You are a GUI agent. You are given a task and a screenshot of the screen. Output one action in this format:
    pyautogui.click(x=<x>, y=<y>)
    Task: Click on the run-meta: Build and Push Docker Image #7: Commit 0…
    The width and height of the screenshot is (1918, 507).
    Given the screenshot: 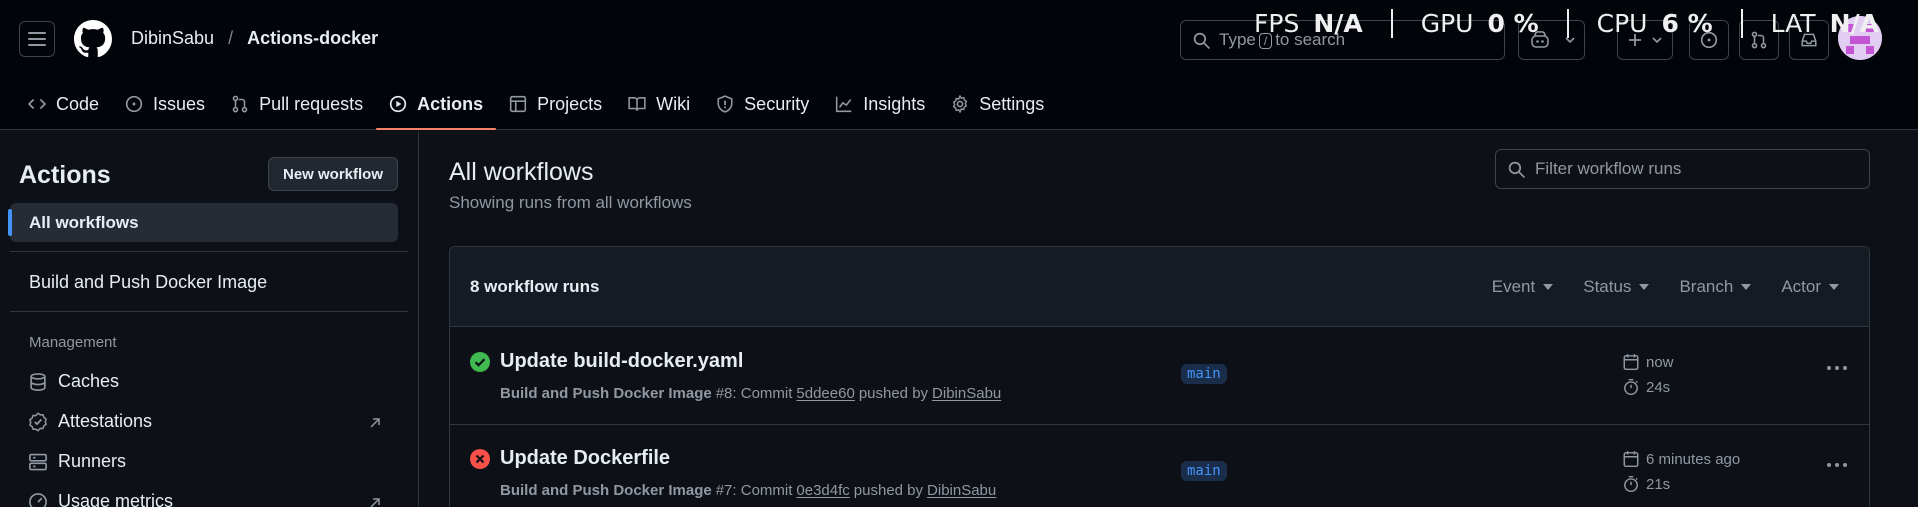 What is the action you would take?
    pyautogui.click(x=748, y=490)
    